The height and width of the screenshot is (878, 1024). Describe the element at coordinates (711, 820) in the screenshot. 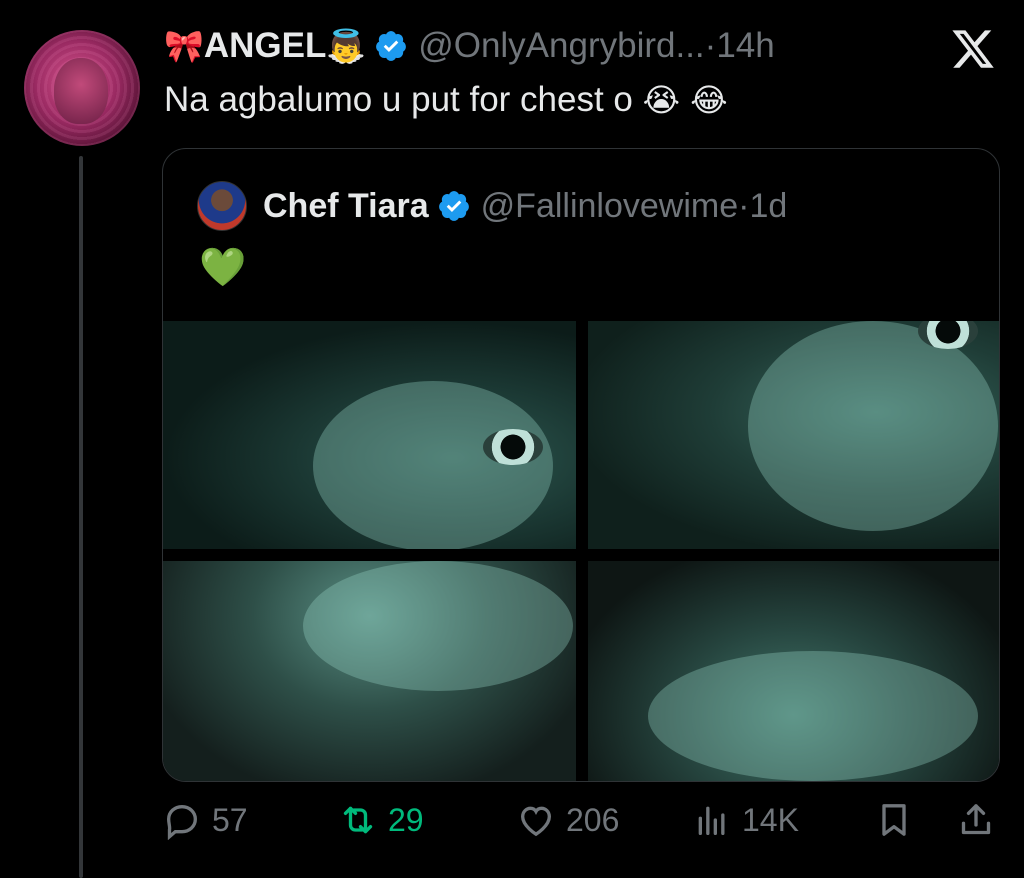

I see `views-chart-icon` at that location.